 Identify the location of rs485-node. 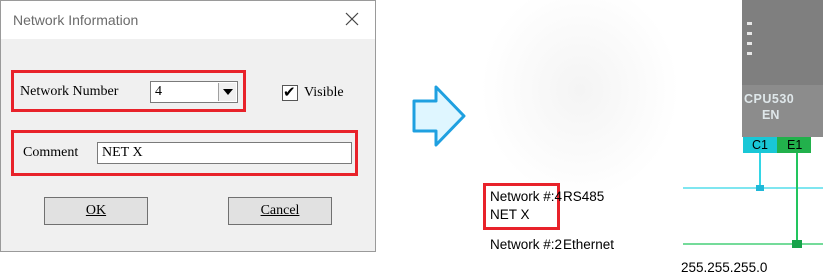
(760, 188).